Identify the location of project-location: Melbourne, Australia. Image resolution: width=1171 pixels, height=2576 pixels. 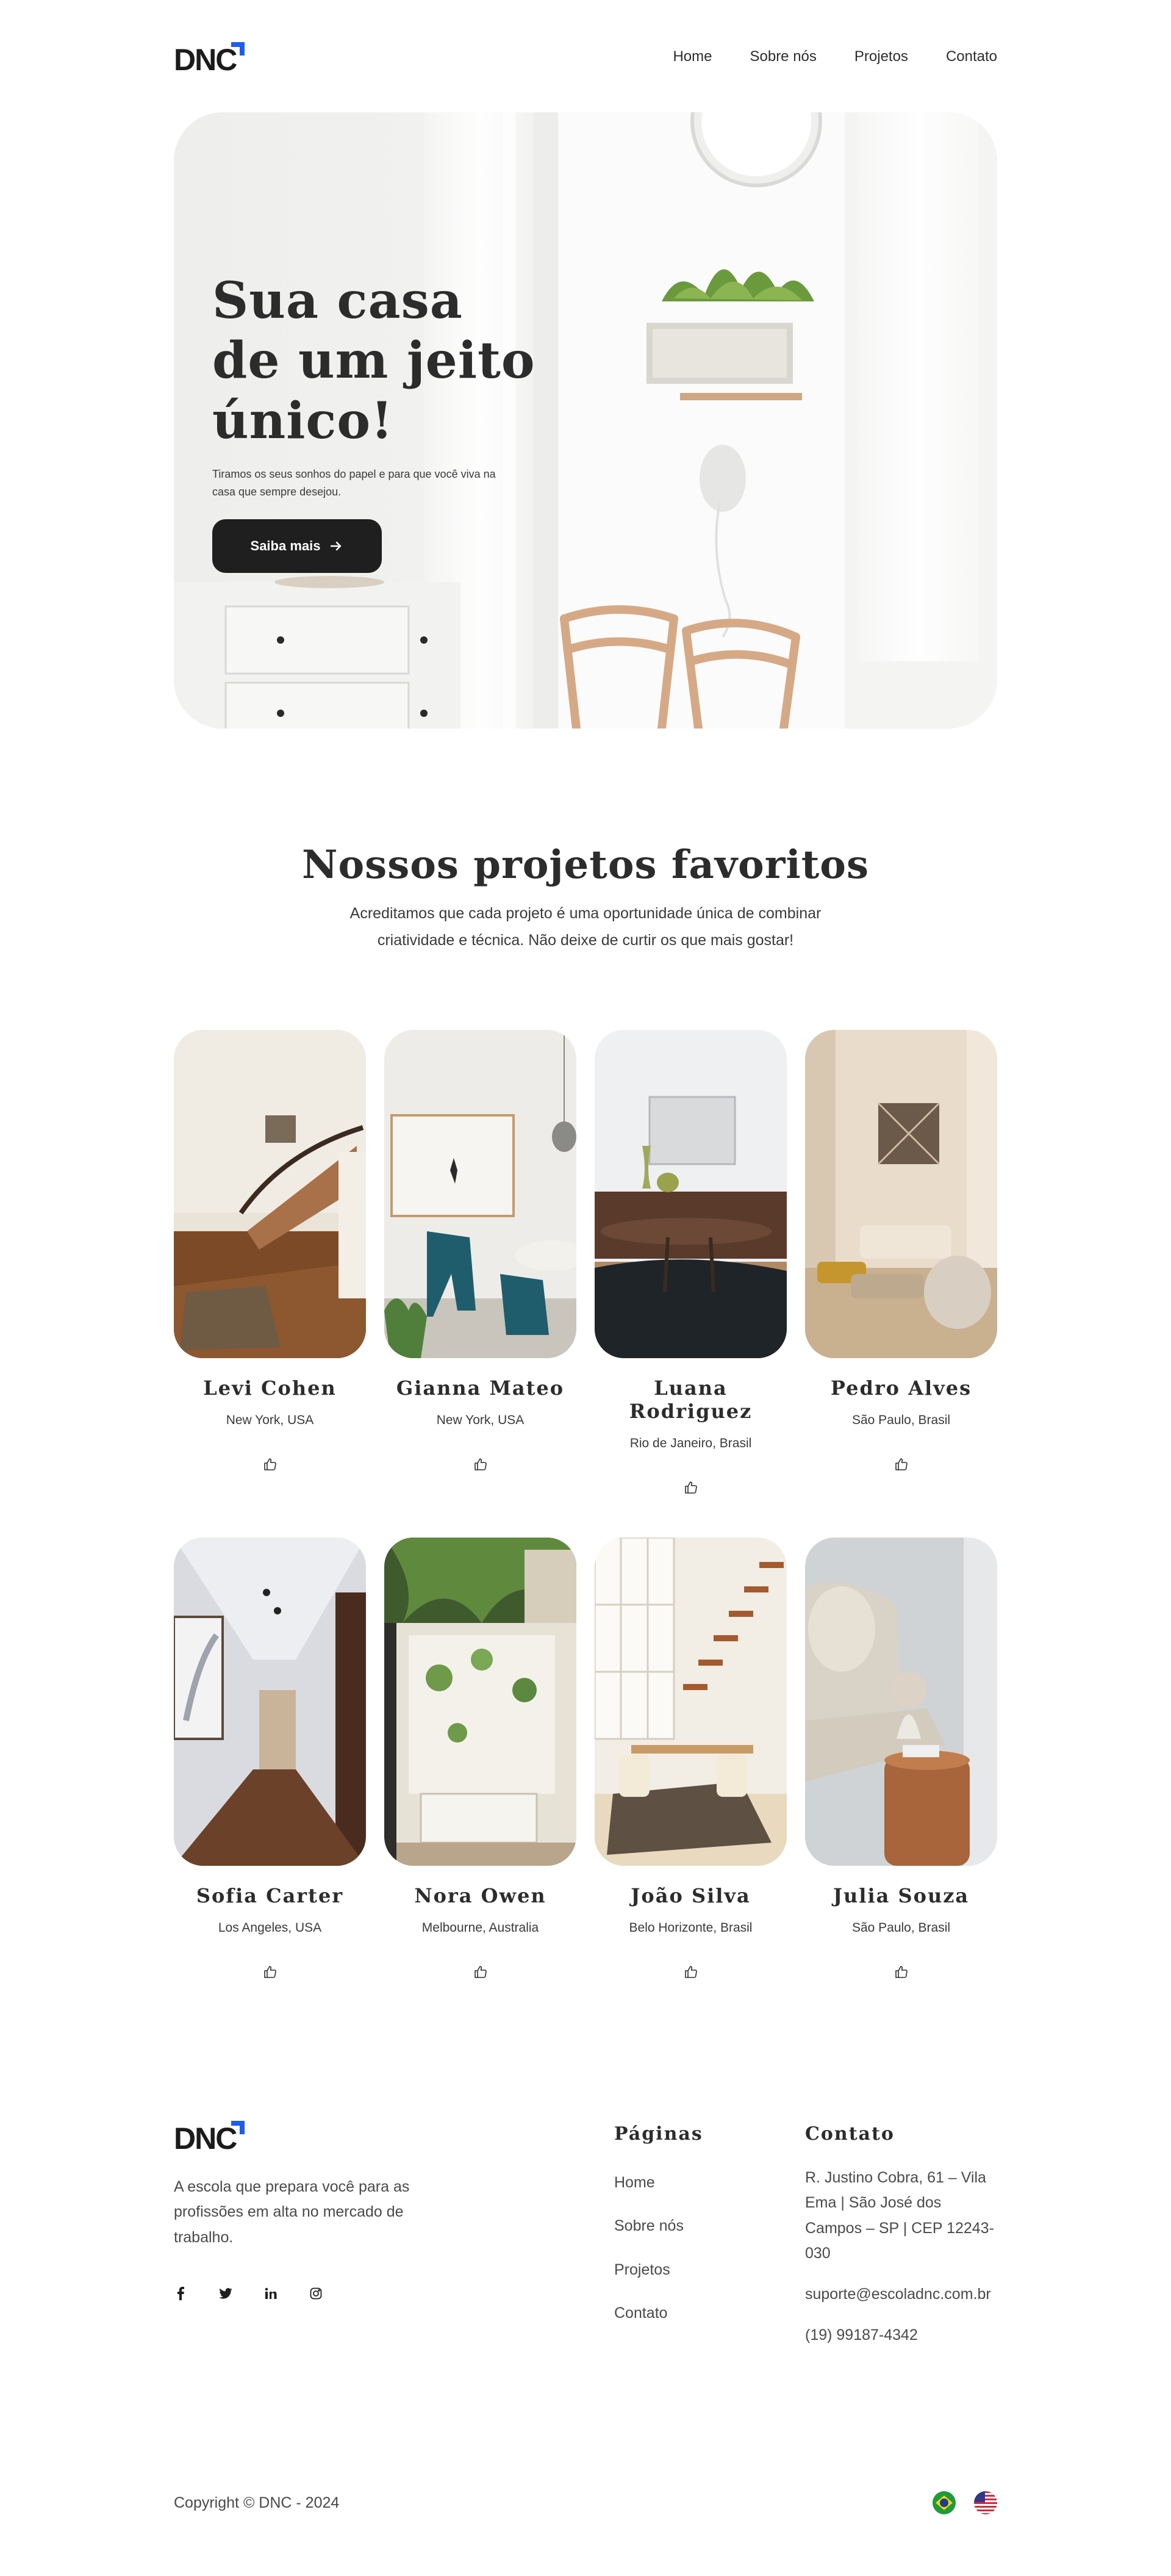
(480, 1928).